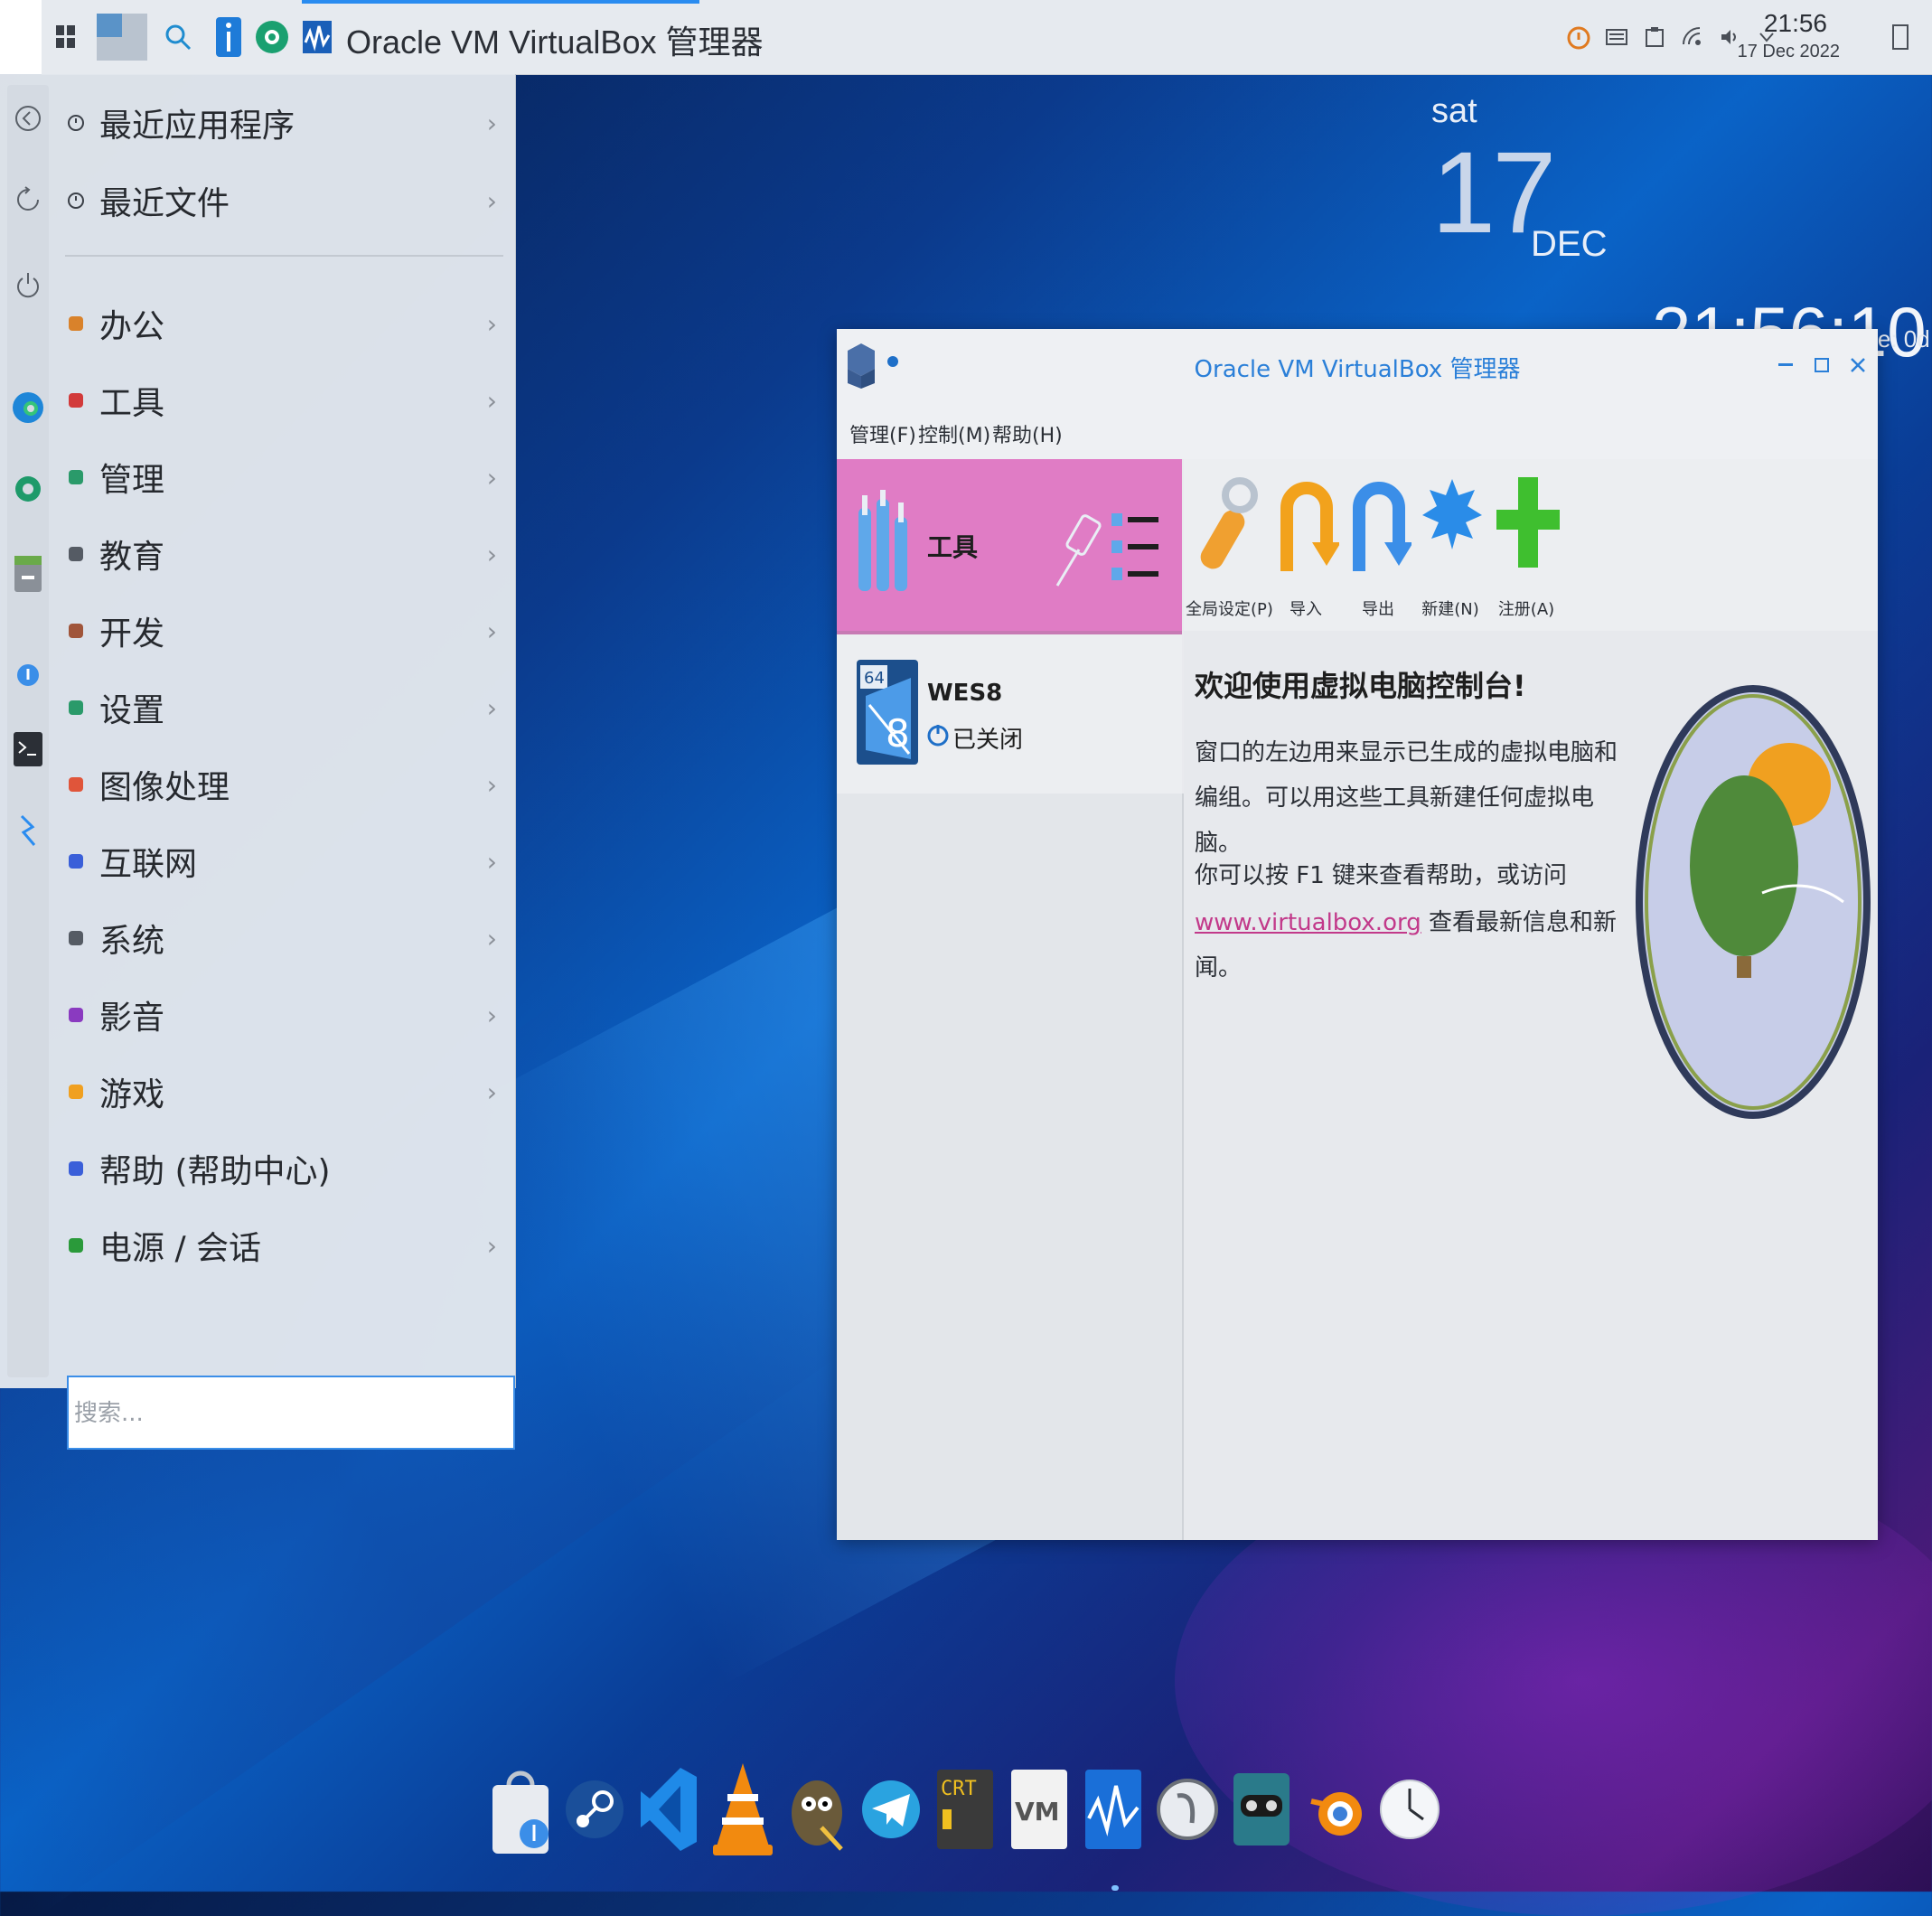 This screenshot has width=1932, height=1916. Describe the element at coordinates (132, 1019) in the screenshot. I see `menu-item-label: 影音` at that location.